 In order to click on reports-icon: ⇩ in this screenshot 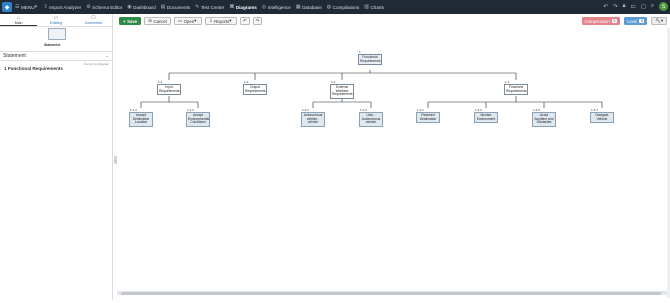, I will do `click(210, 20)`.